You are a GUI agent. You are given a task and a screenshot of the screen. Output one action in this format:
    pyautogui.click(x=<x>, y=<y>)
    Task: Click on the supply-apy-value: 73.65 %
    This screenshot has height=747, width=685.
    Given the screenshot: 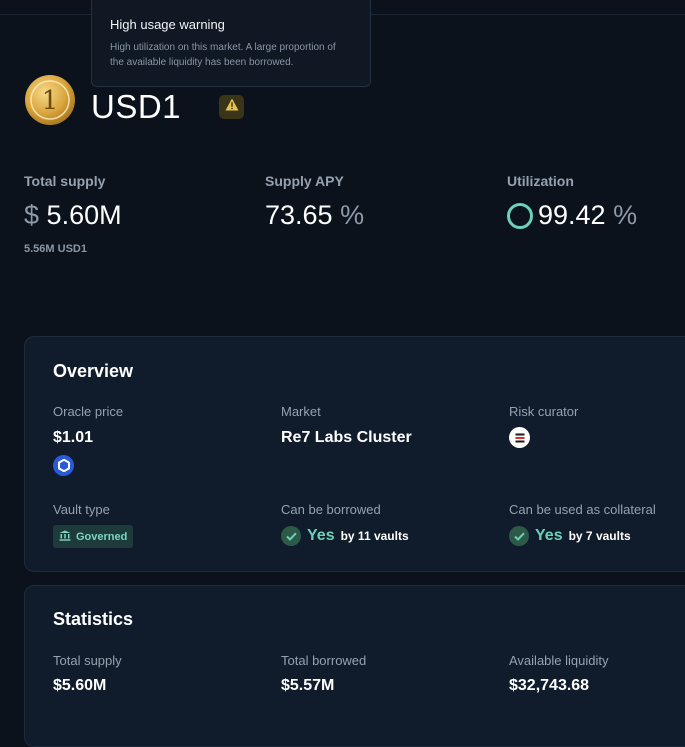 What is the action you would take?
    pyautogui.click(x=314, y=215)
    